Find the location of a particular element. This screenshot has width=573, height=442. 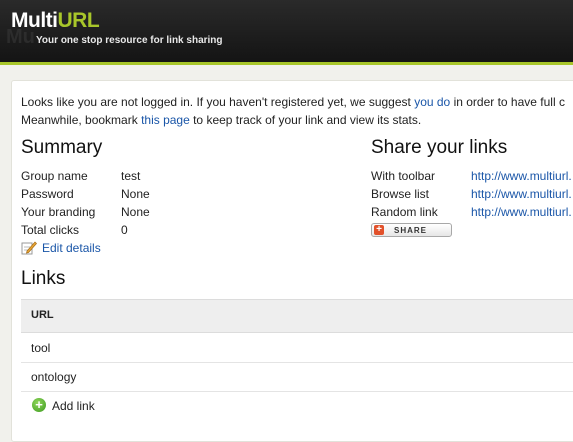

site-logo: MultiURL is located at coordinates (55, 20).